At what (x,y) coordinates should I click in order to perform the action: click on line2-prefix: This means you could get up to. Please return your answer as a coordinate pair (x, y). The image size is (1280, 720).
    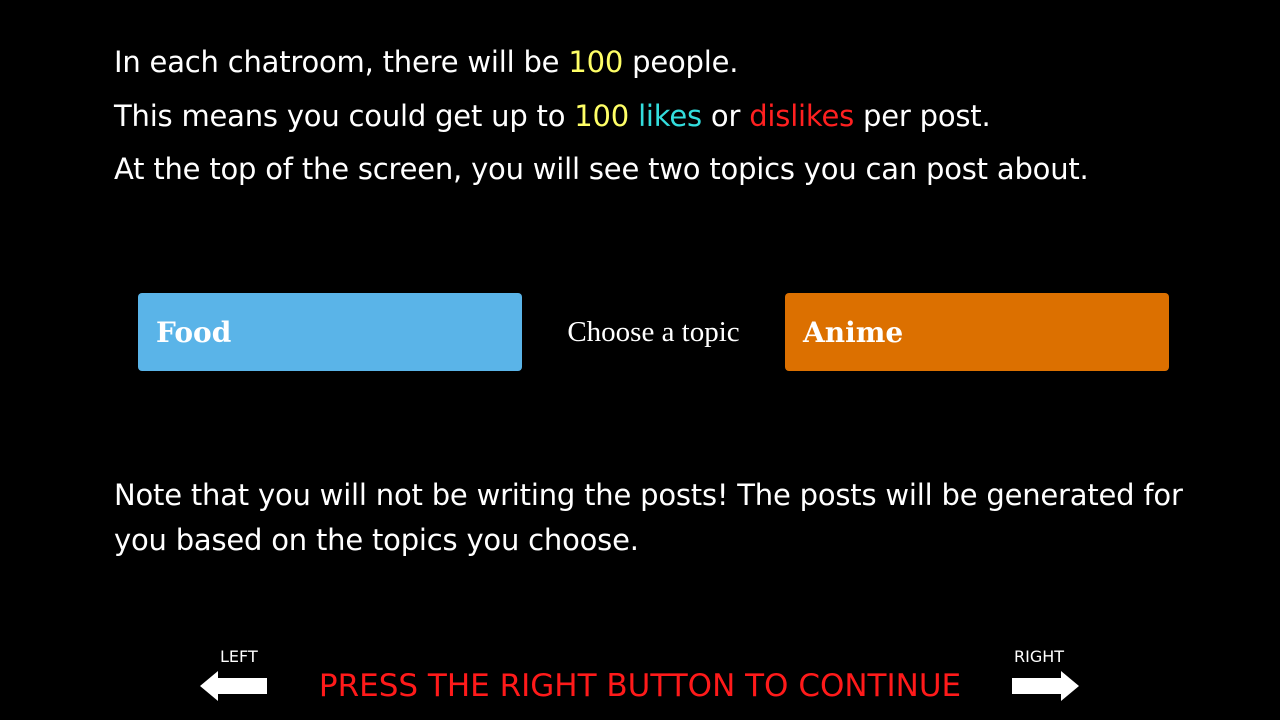
    Looking at the image, I should click on (344, 116).